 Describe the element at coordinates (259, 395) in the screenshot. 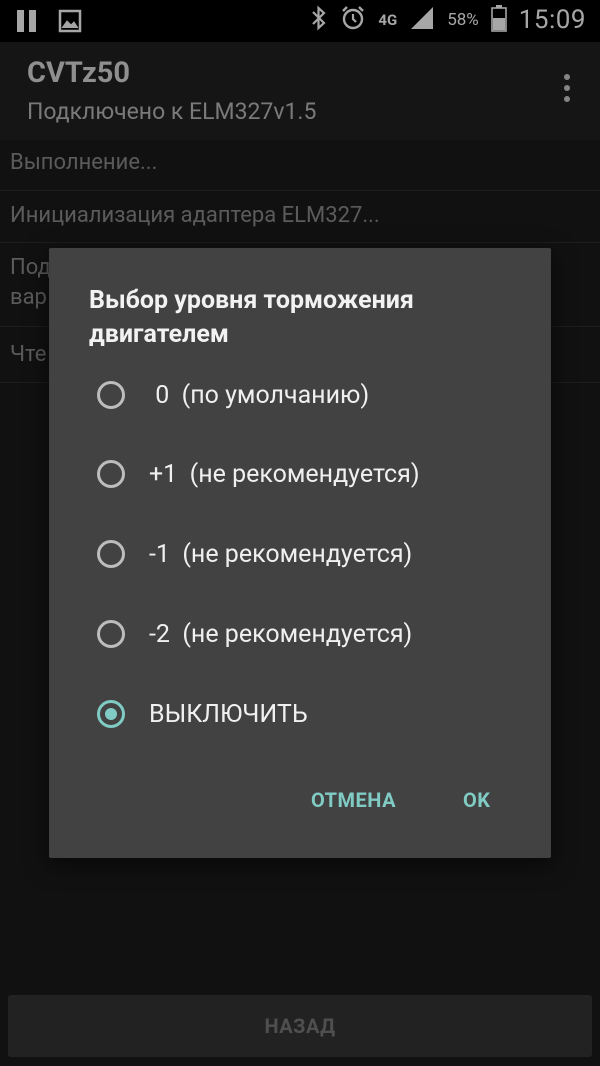

I see `option-label: 0 (по умолчанию)` at that location.